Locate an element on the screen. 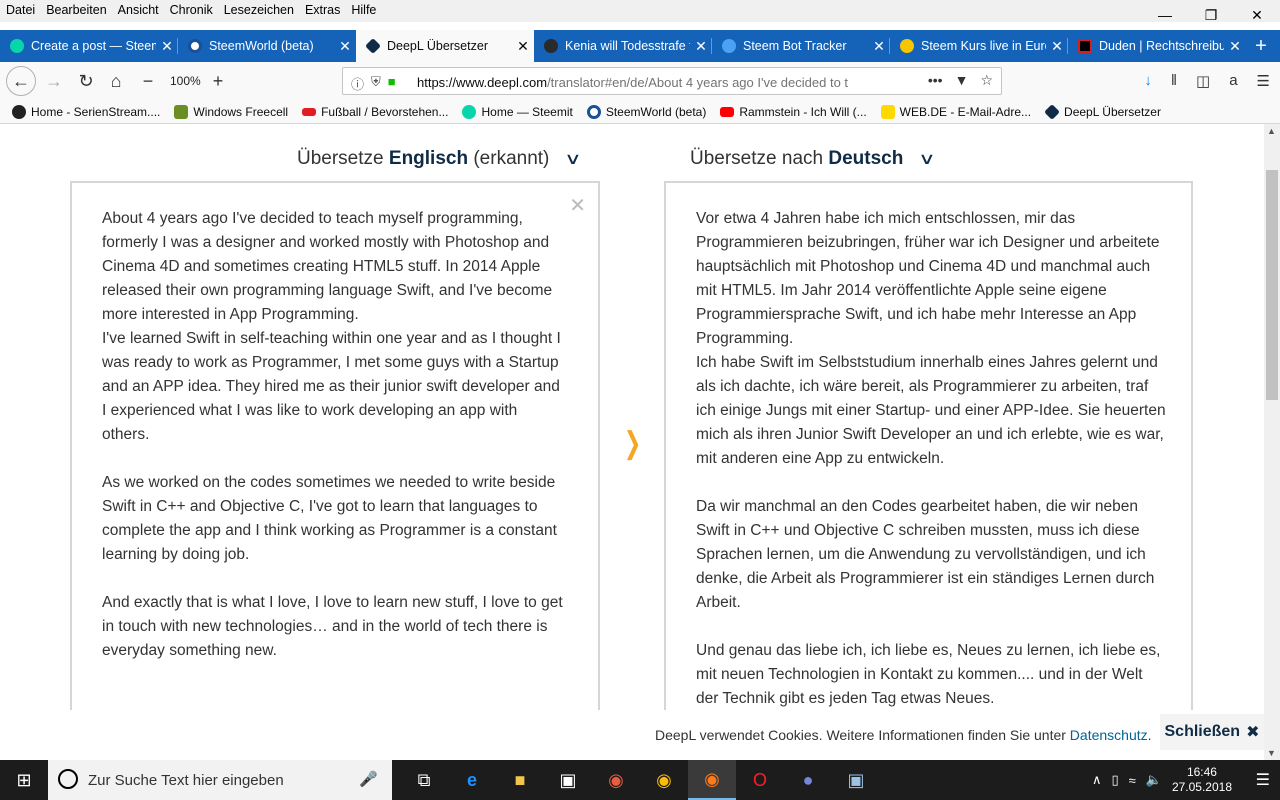  target-language-selector: Übersetze nach Deutsch ∨ is located at coordinates (812, 159).